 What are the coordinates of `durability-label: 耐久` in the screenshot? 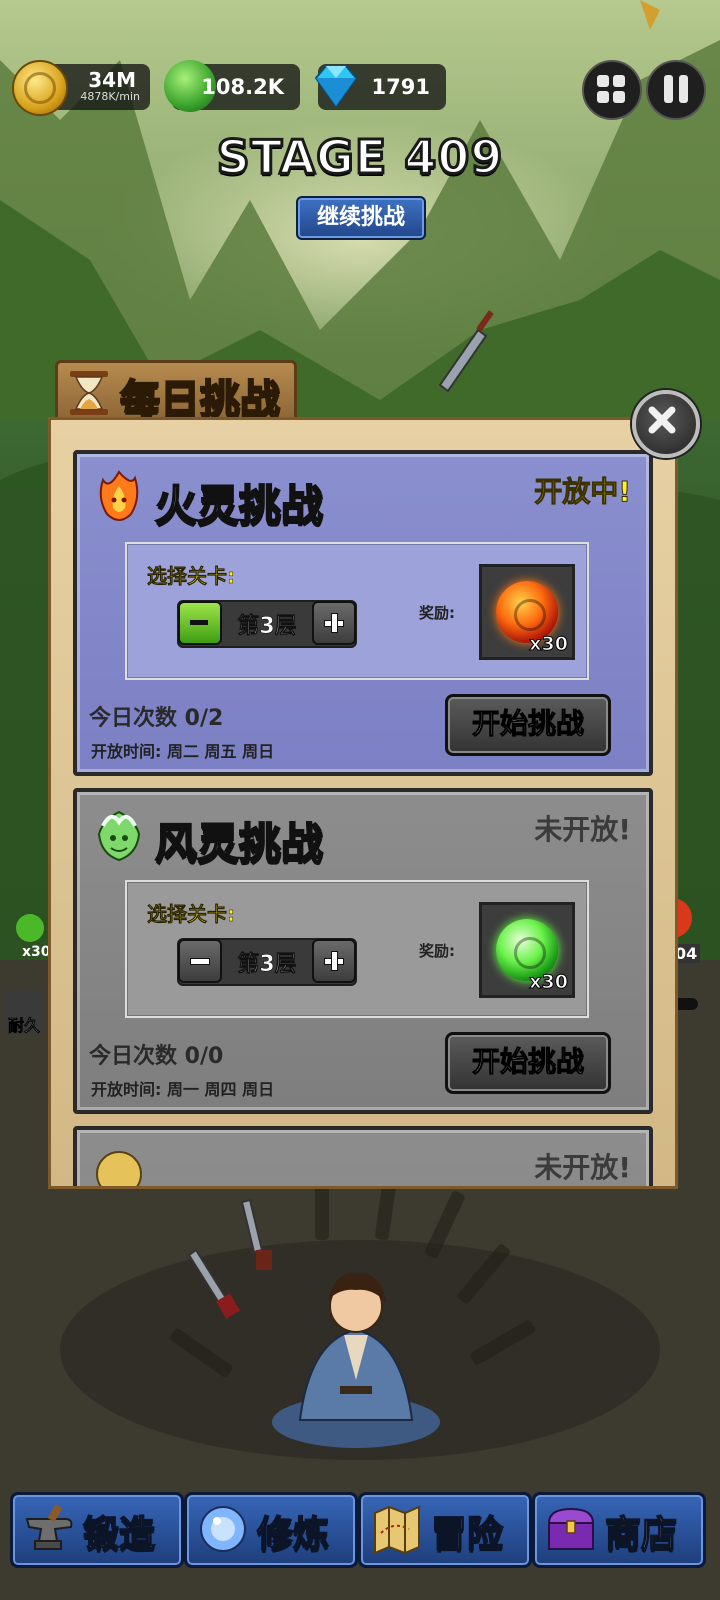 It's located at (24, 1026).